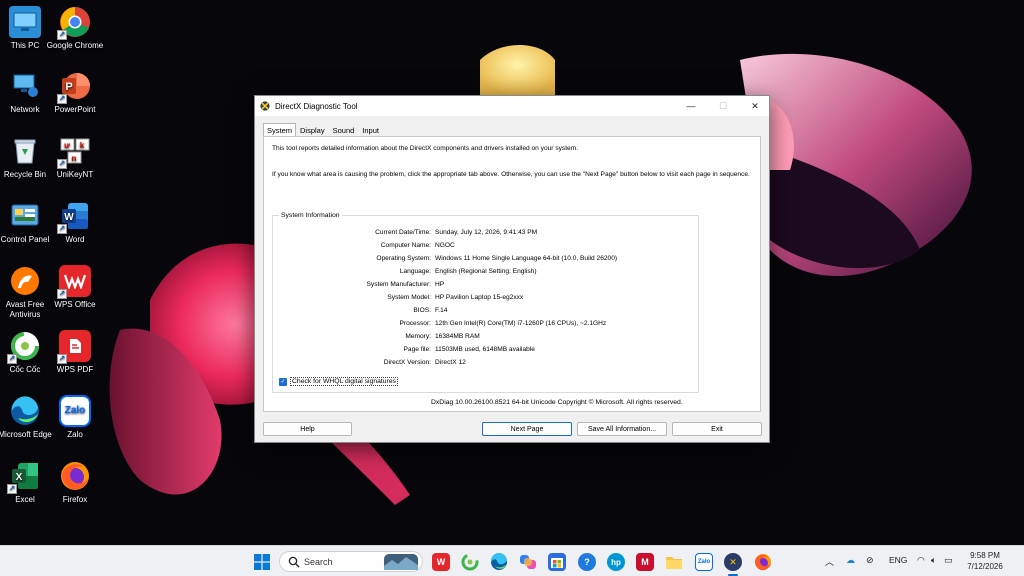  I want to click on maximize-icon: ☐, so click(723, 105).